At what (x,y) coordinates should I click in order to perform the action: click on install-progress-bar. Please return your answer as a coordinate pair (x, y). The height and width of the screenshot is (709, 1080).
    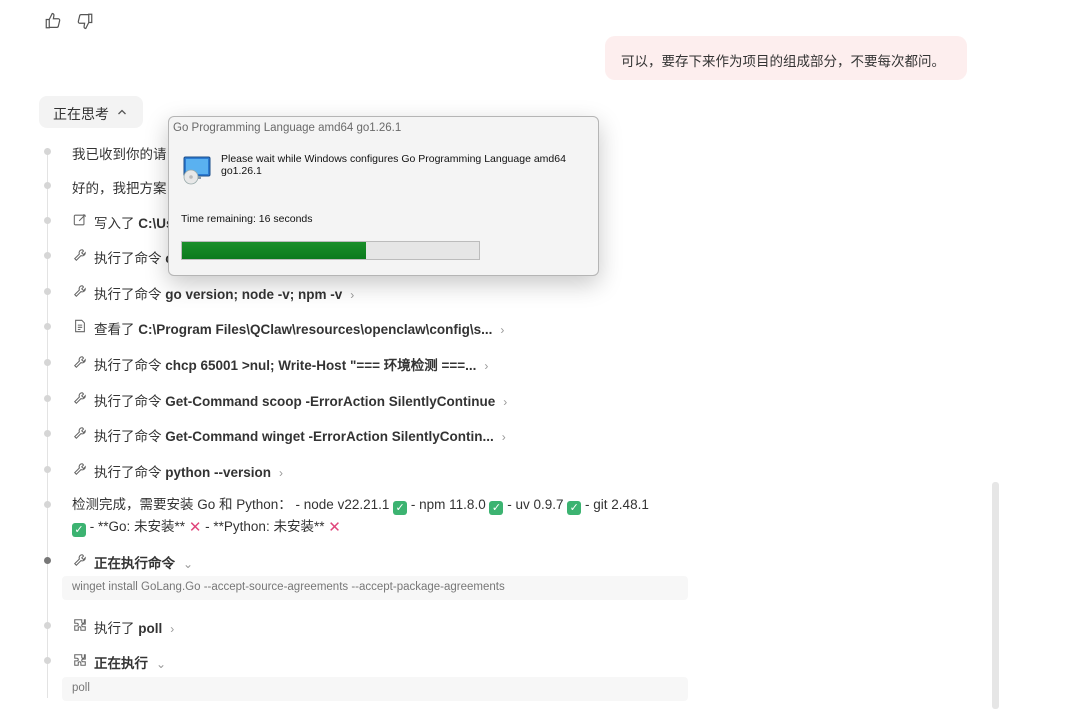
    Looking at the image, I should click on (330, 250).